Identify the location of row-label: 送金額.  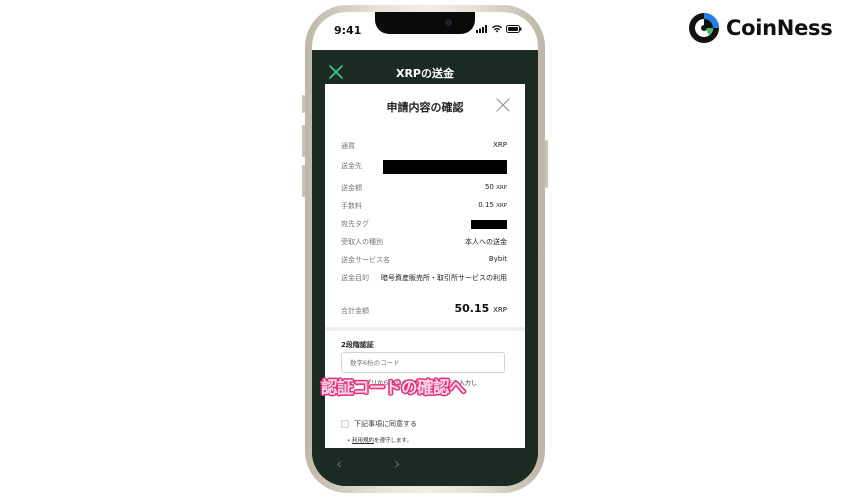
(351, 188).